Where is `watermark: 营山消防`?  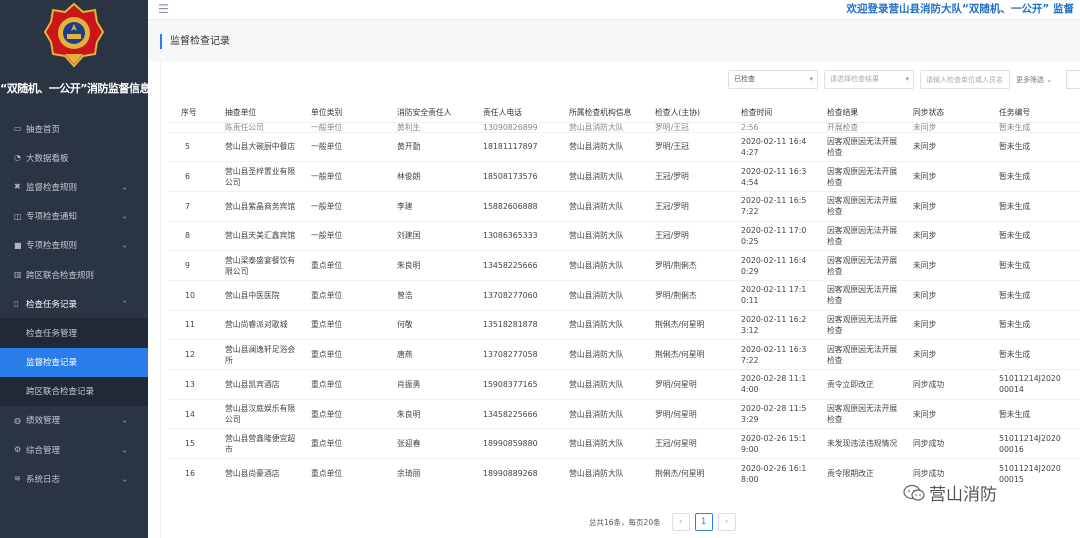
watermark: 营山消防 is located at coordinates (950, 492).